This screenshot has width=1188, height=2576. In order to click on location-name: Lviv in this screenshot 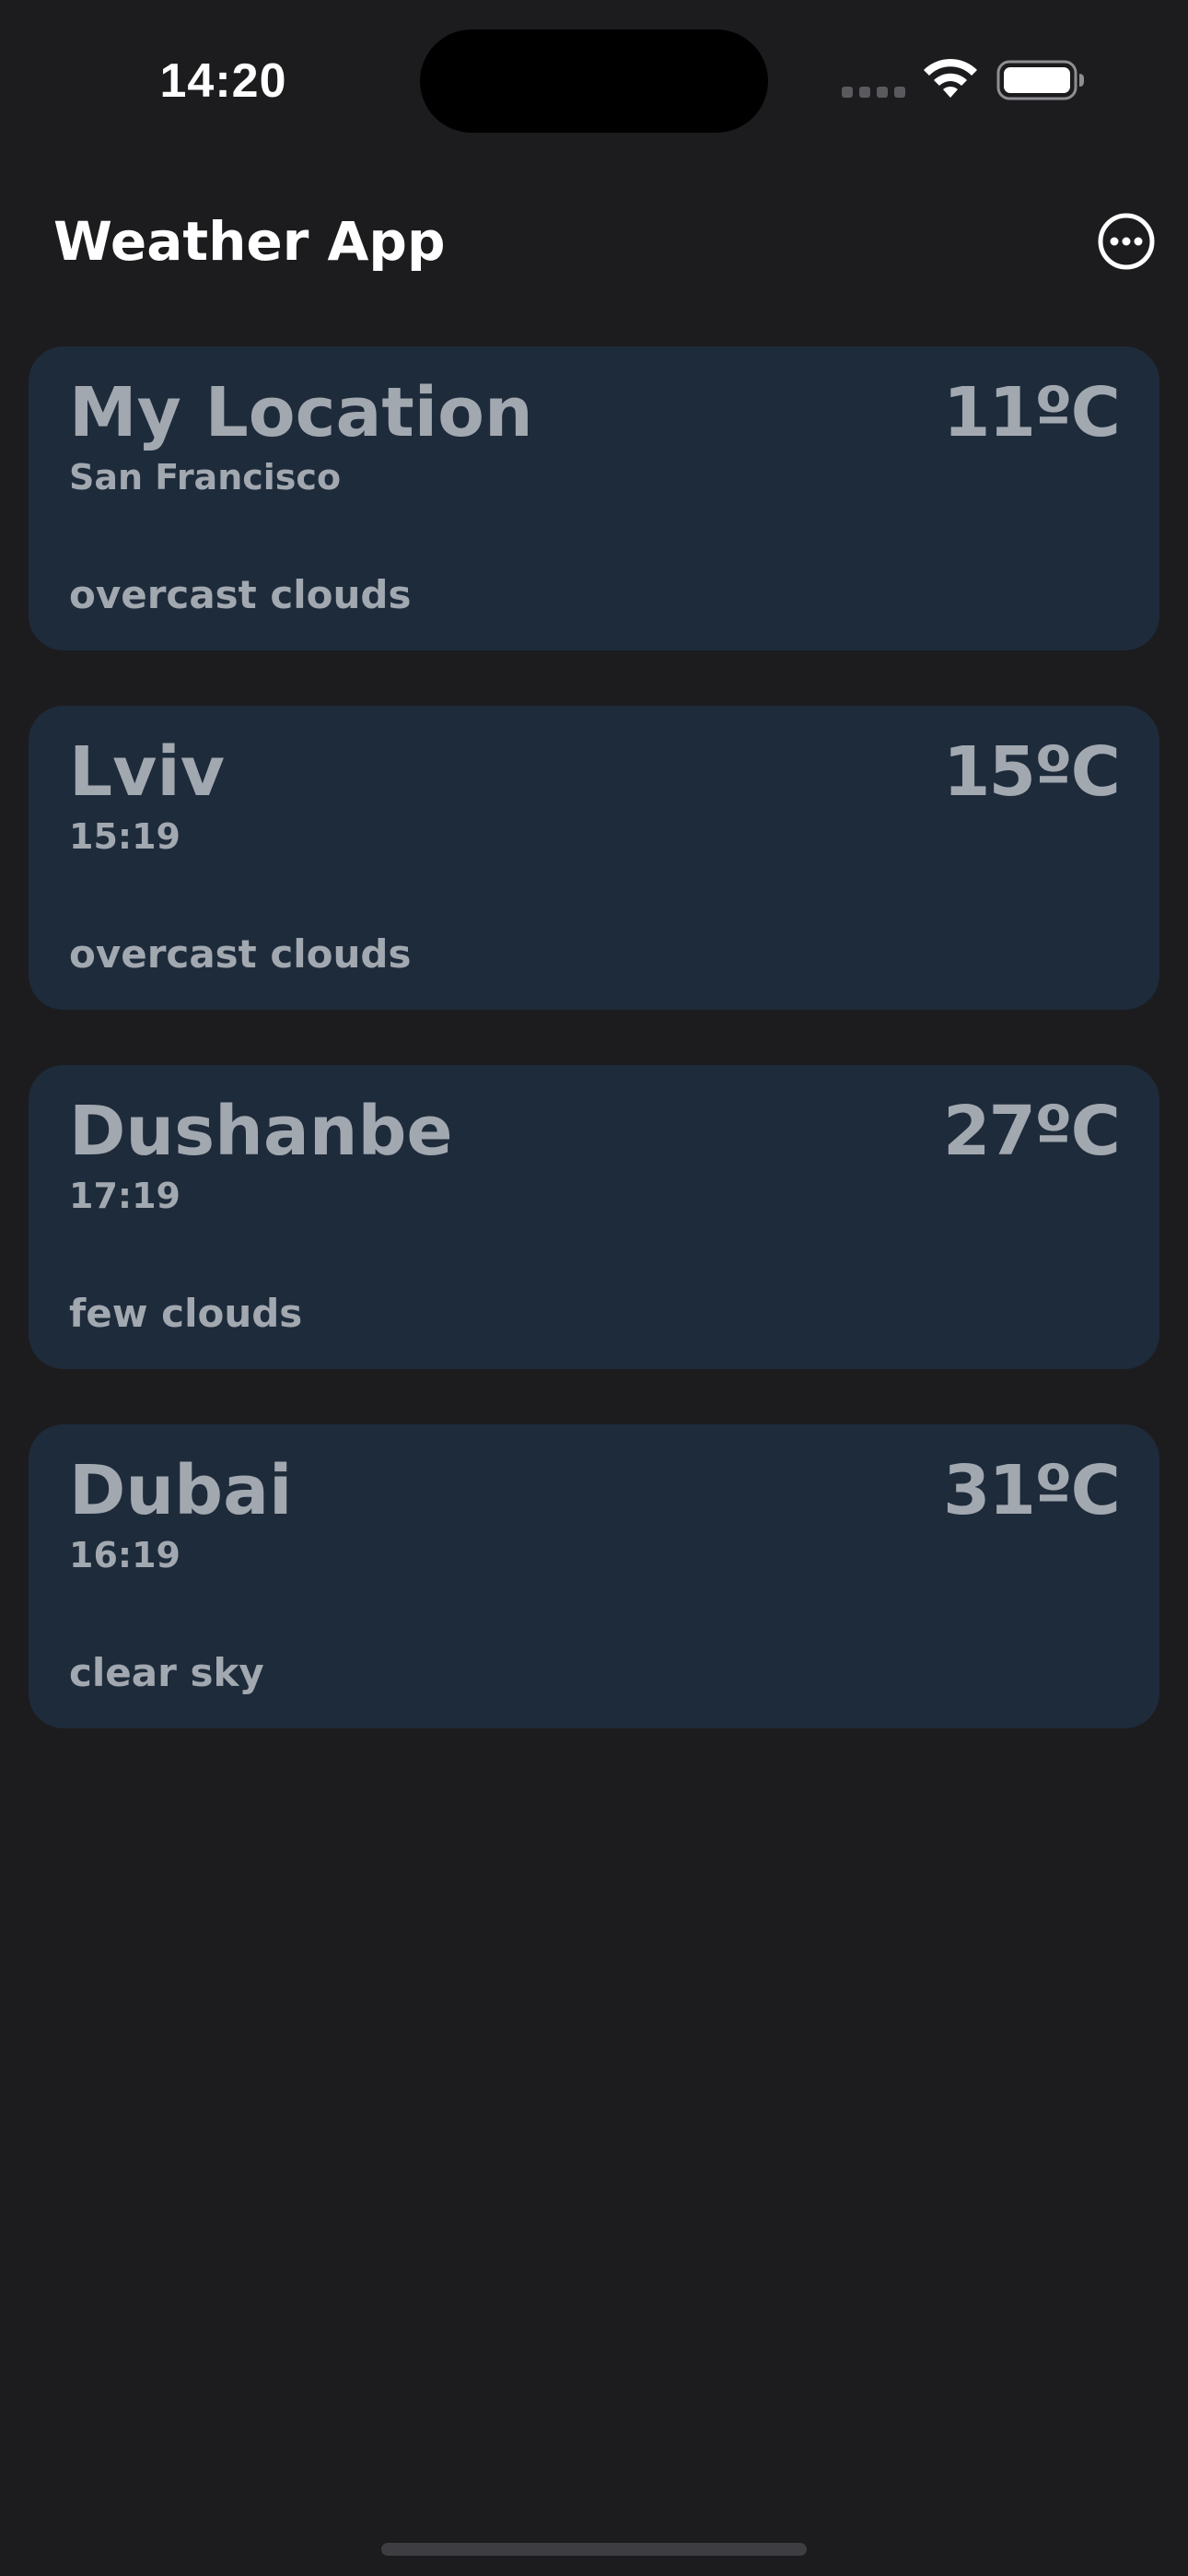, I will do `click(147, 772)`.